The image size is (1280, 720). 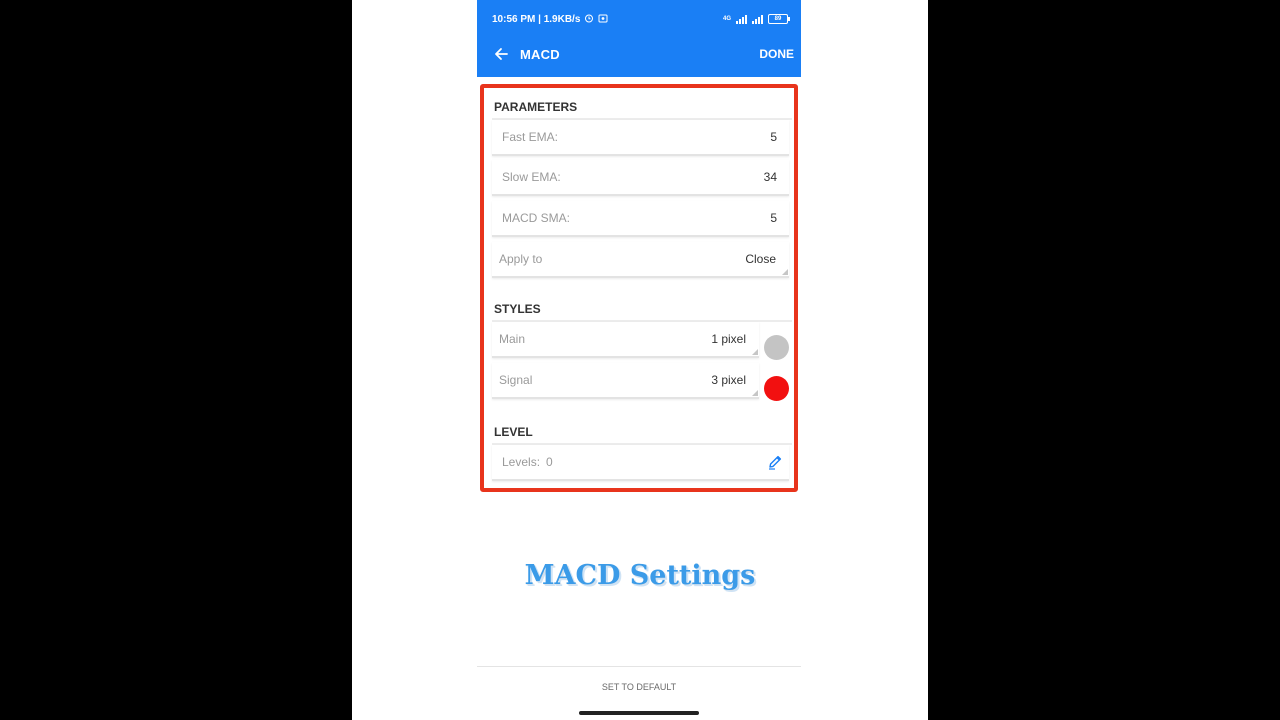 What do you see at coordinates (540, 54) in the screenshot?
I see `page-title: MACD` at bounding box center [540, 54].